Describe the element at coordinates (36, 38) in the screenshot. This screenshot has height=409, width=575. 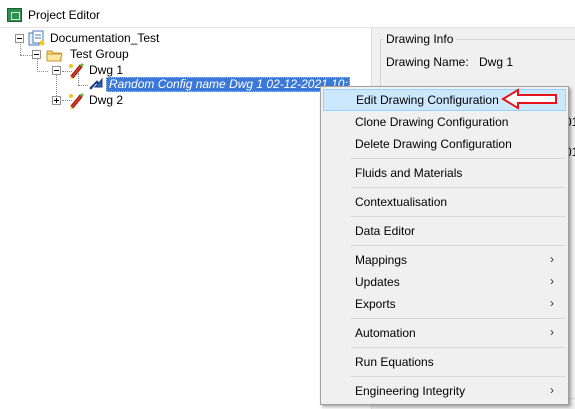
I see `project-icon` at that location.